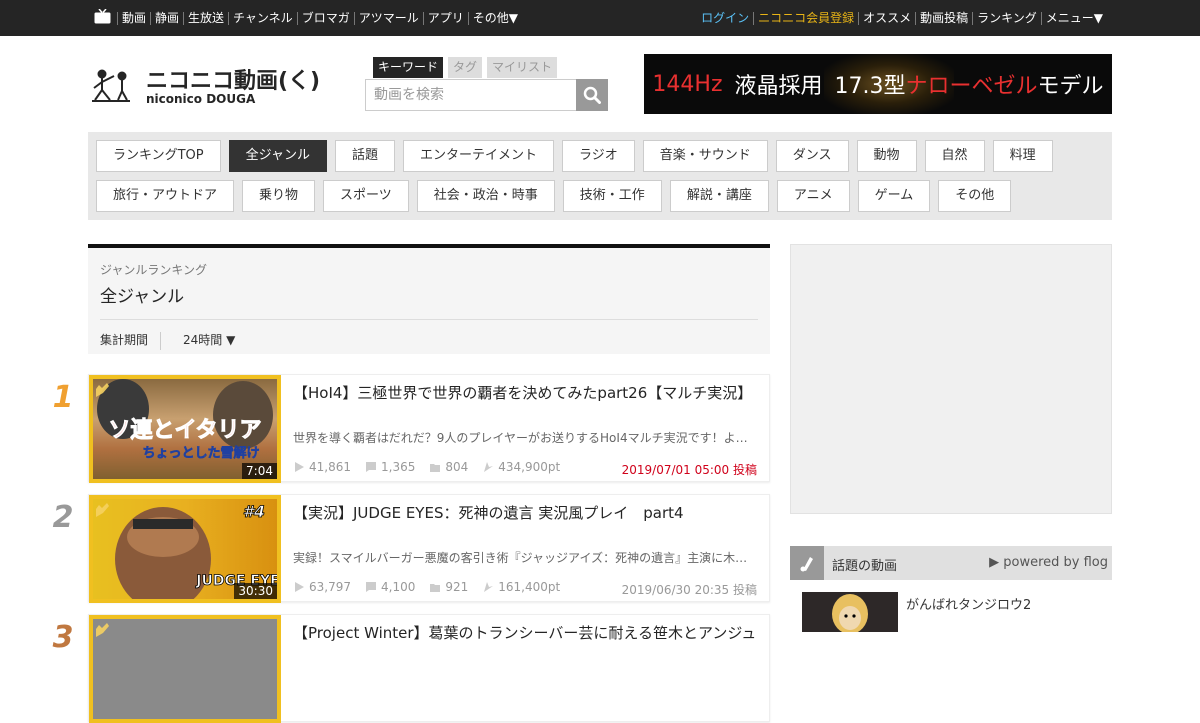 The image size is (1200, 723). I want to click on genre-entertainment: エンターテイメント, so click(479, 156).